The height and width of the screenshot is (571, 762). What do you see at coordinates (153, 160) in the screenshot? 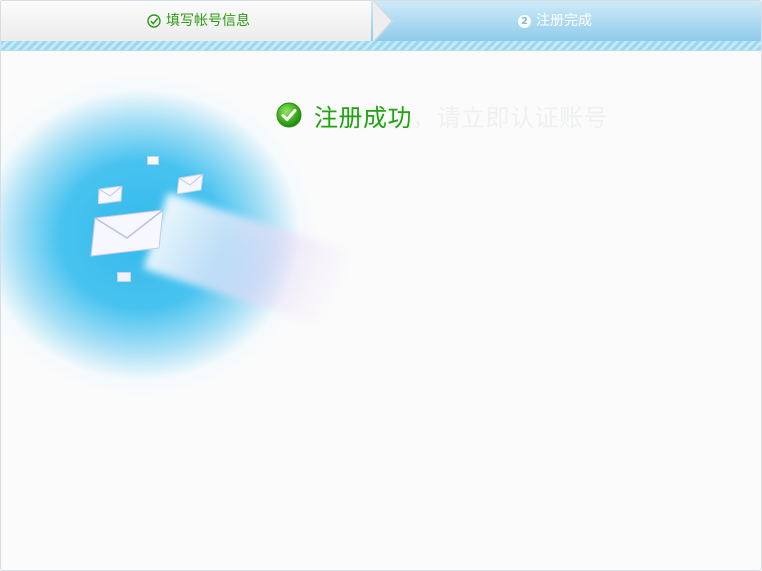
I see `tiny-envelope-icon` at bounding box center [153, 160].